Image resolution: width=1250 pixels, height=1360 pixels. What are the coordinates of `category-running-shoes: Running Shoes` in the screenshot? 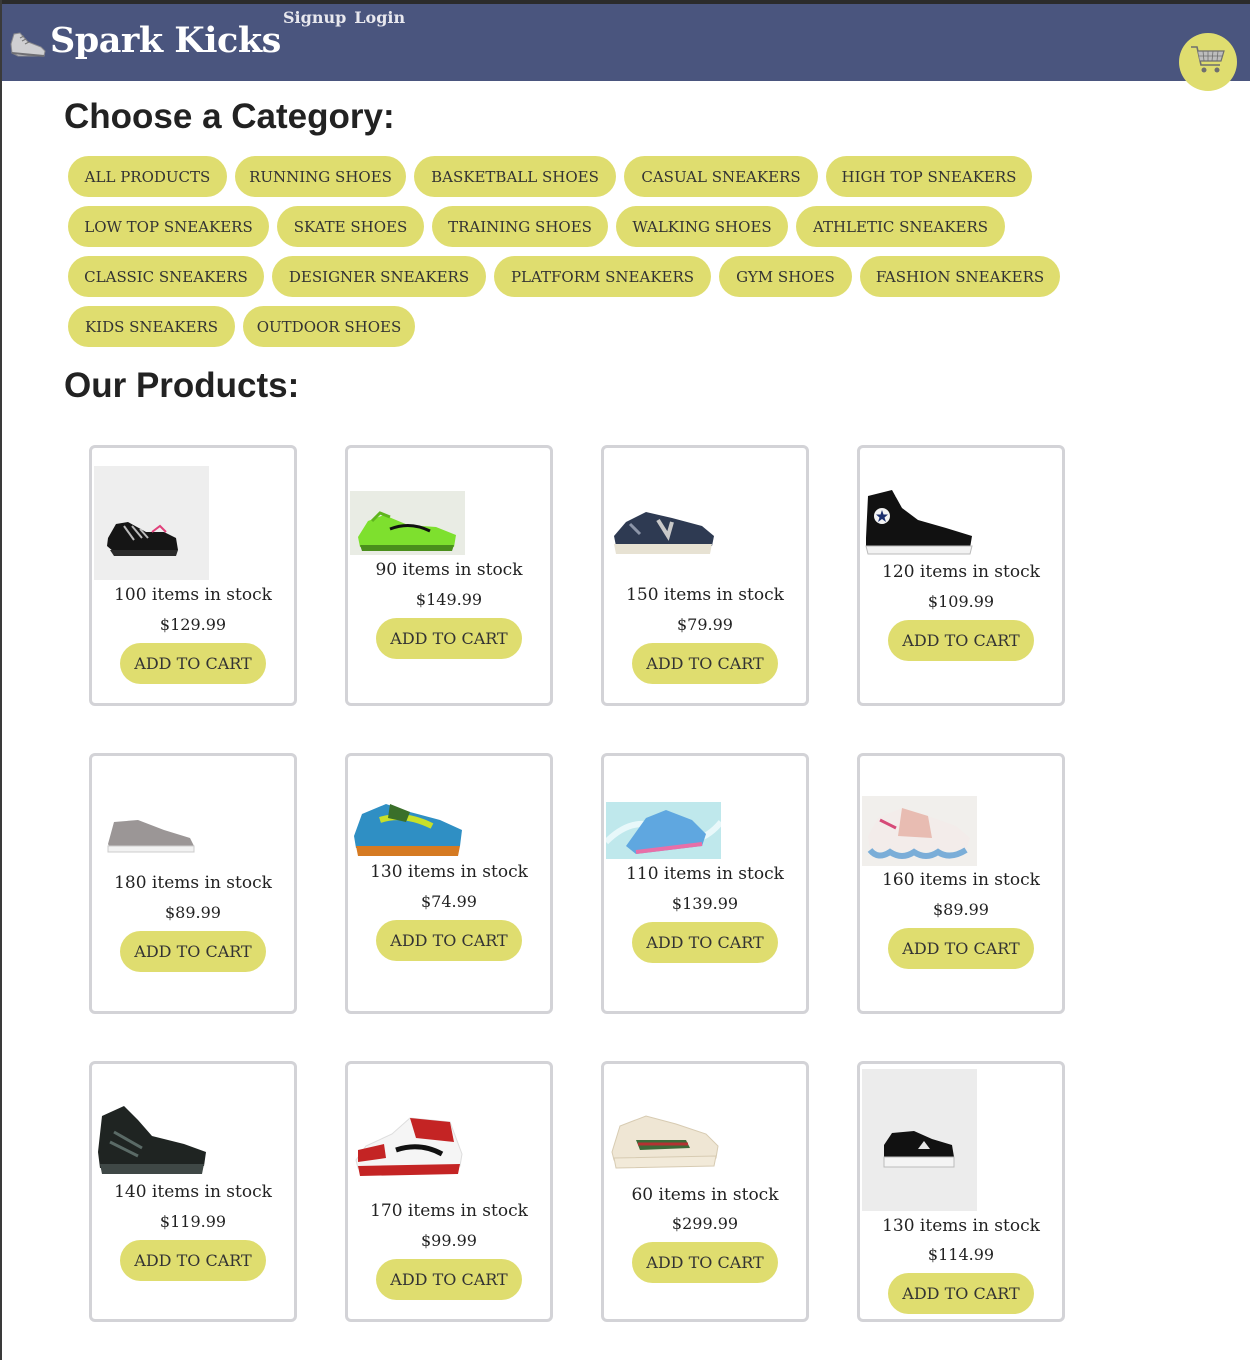 It's located at (320, 176).